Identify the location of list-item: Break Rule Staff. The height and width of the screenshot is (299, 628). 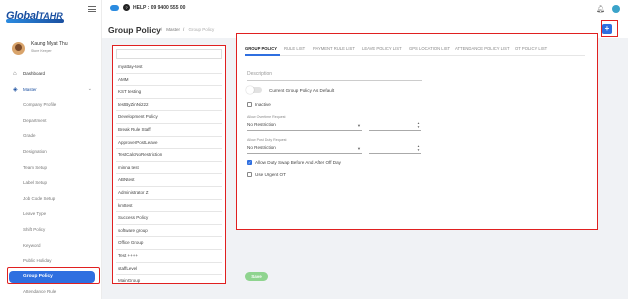
(169, 130).